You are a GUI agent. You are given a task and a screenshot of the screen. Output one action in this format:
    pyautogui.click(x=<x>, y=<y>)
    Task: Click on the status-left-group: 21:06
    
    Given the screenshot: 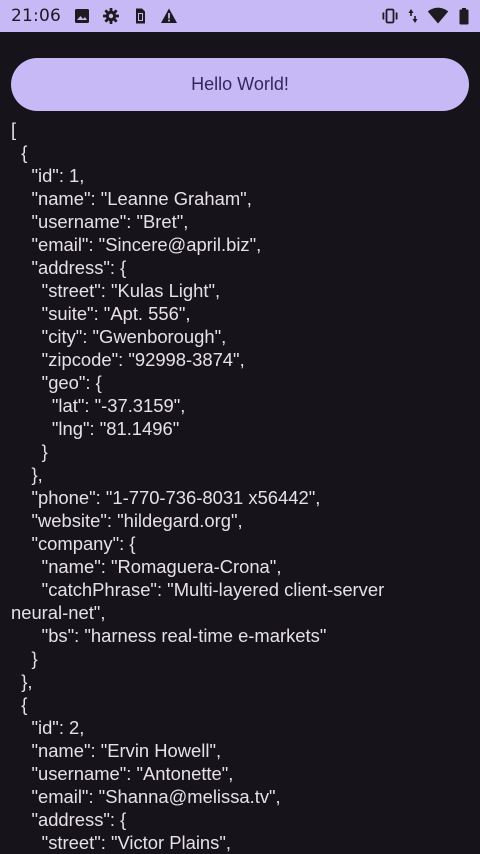 What is the action you would take?
    pyautogui.click(x=94, y=16)
    